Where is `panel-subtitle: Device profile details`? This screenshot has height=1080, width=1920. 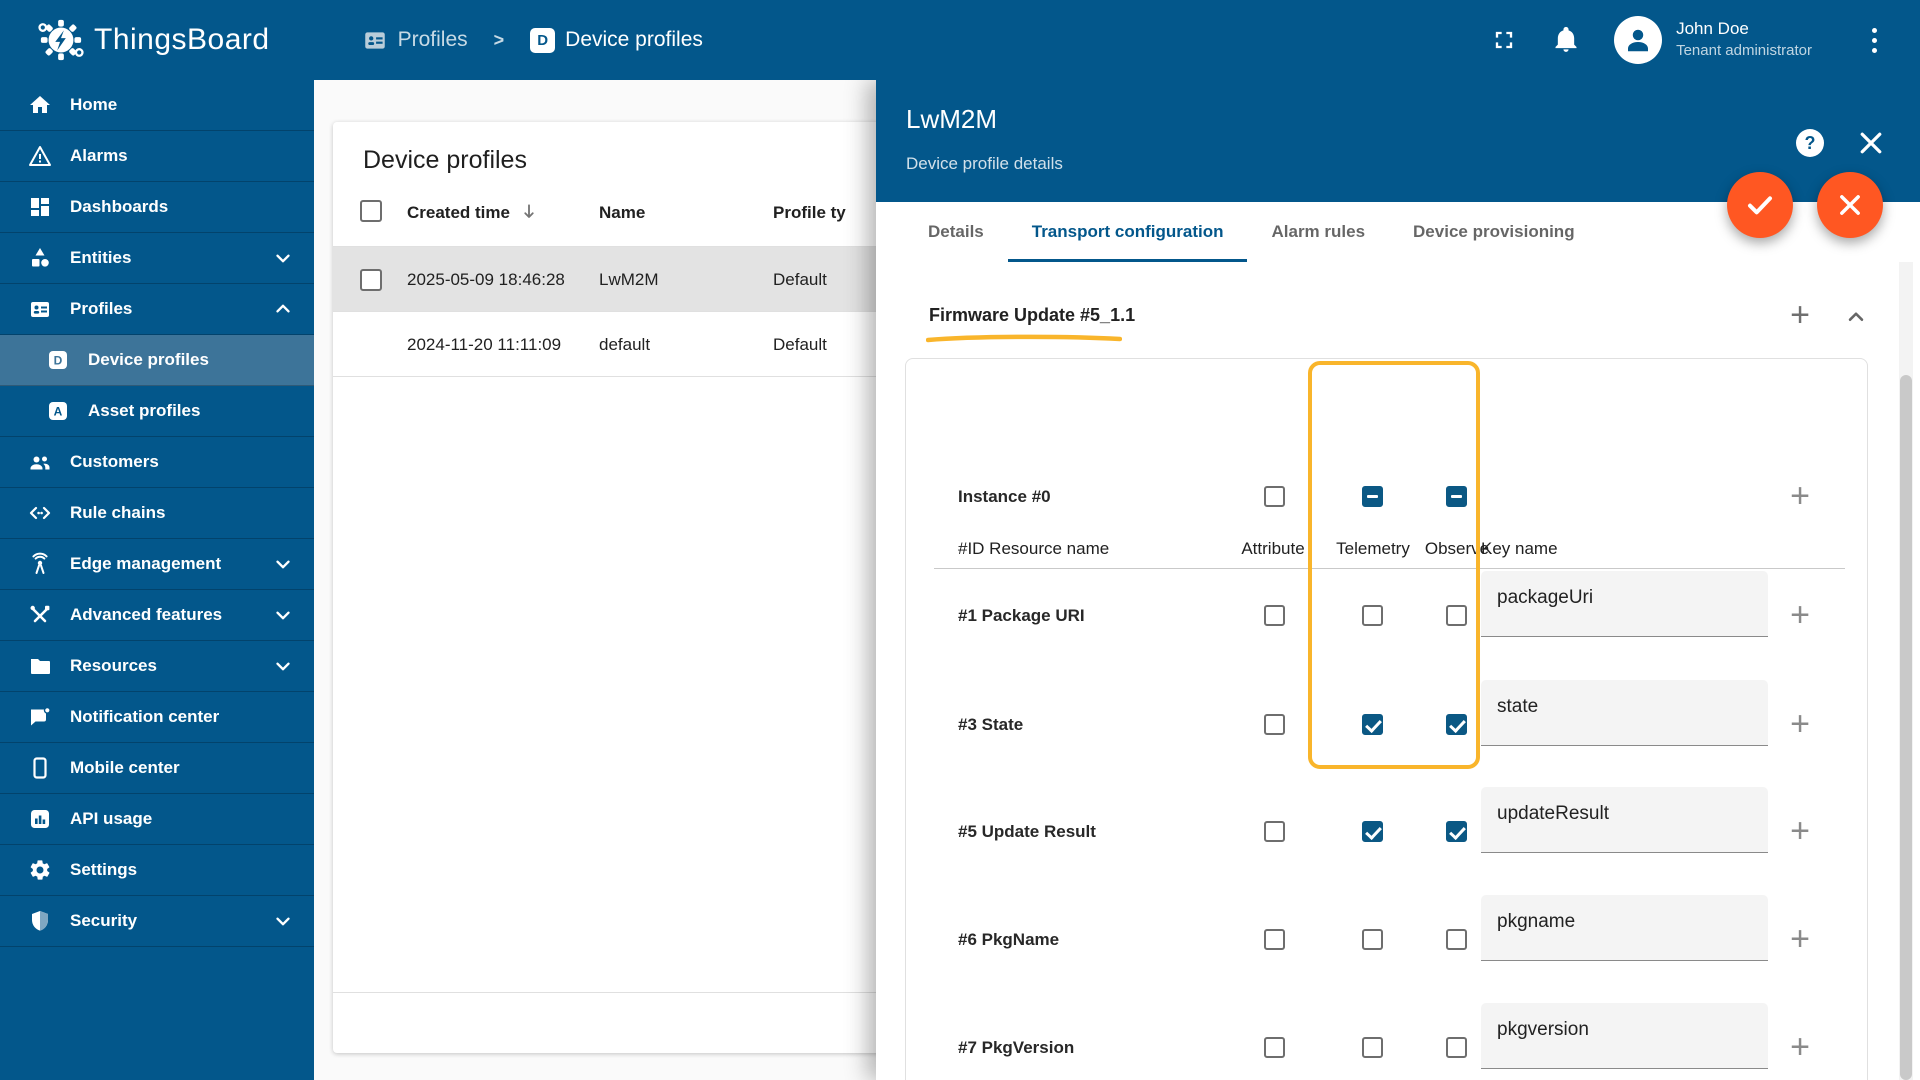
panel-subtitle: Device profile details is located at coordinates (984, 163).